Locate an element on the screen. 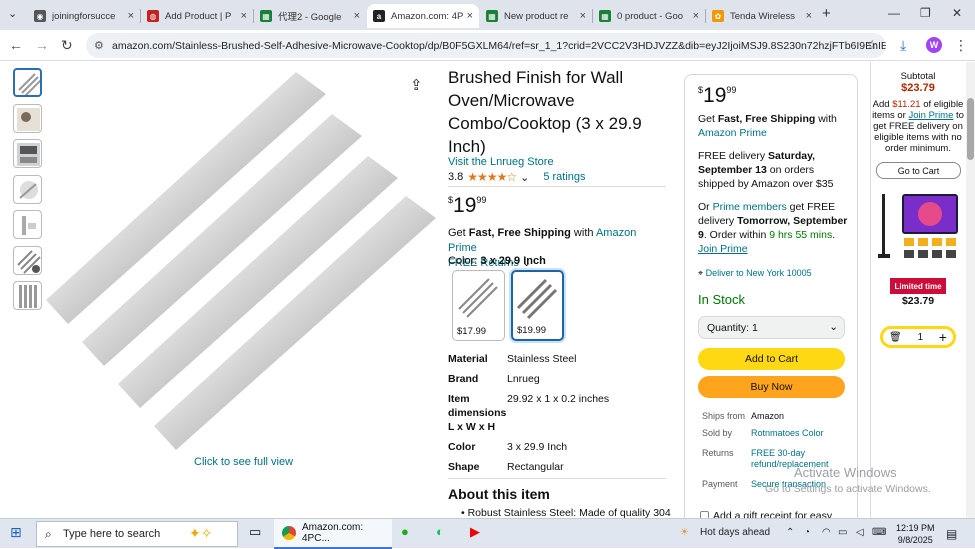 Image resolution: width=975 pixels, height=549 pixels. keyboard-icon: ⌨ is located at coordinates (879, 532).